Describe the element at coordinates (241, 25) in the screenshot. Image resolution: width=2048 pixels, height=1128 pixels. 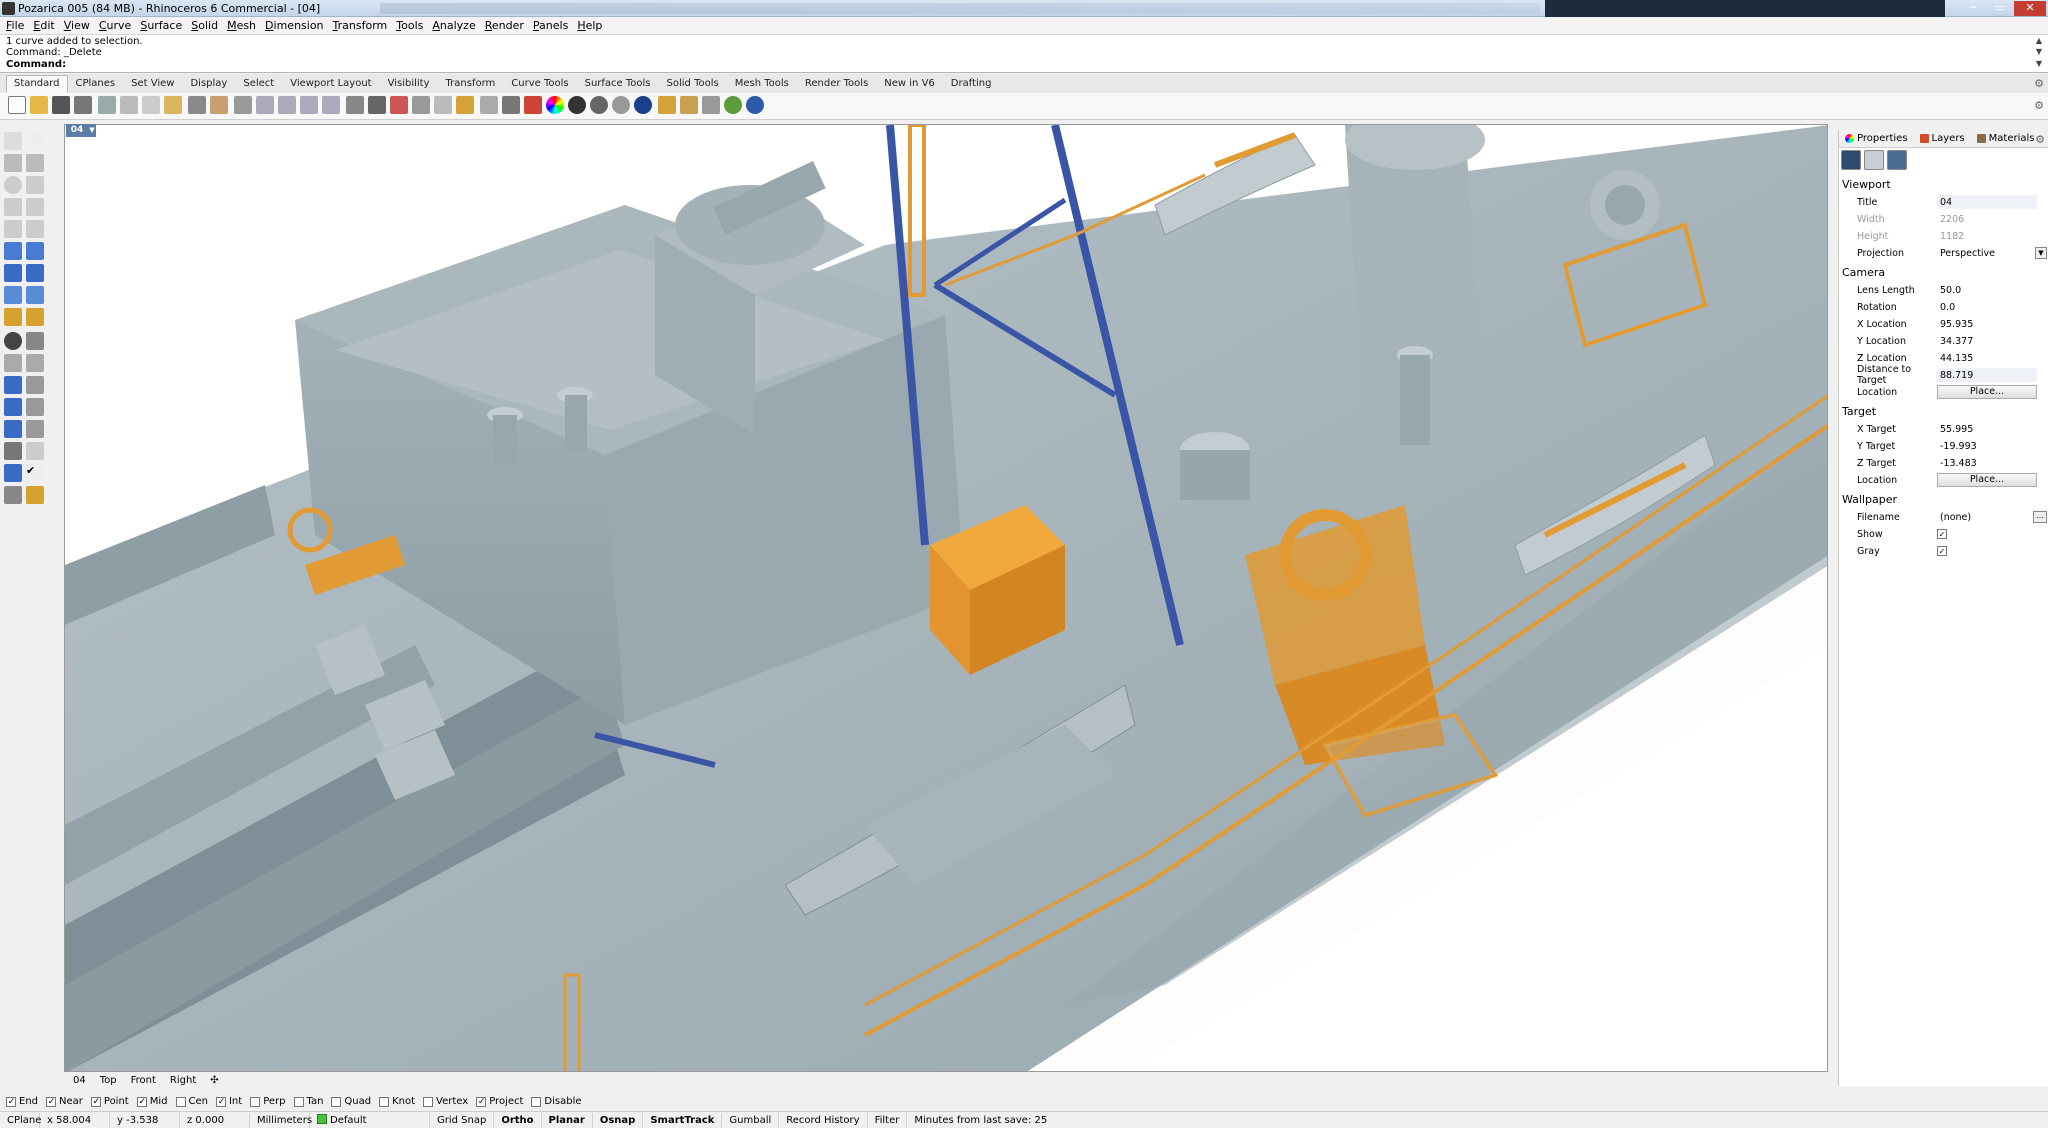
I see `menu-mesh: Mesh` at that location.